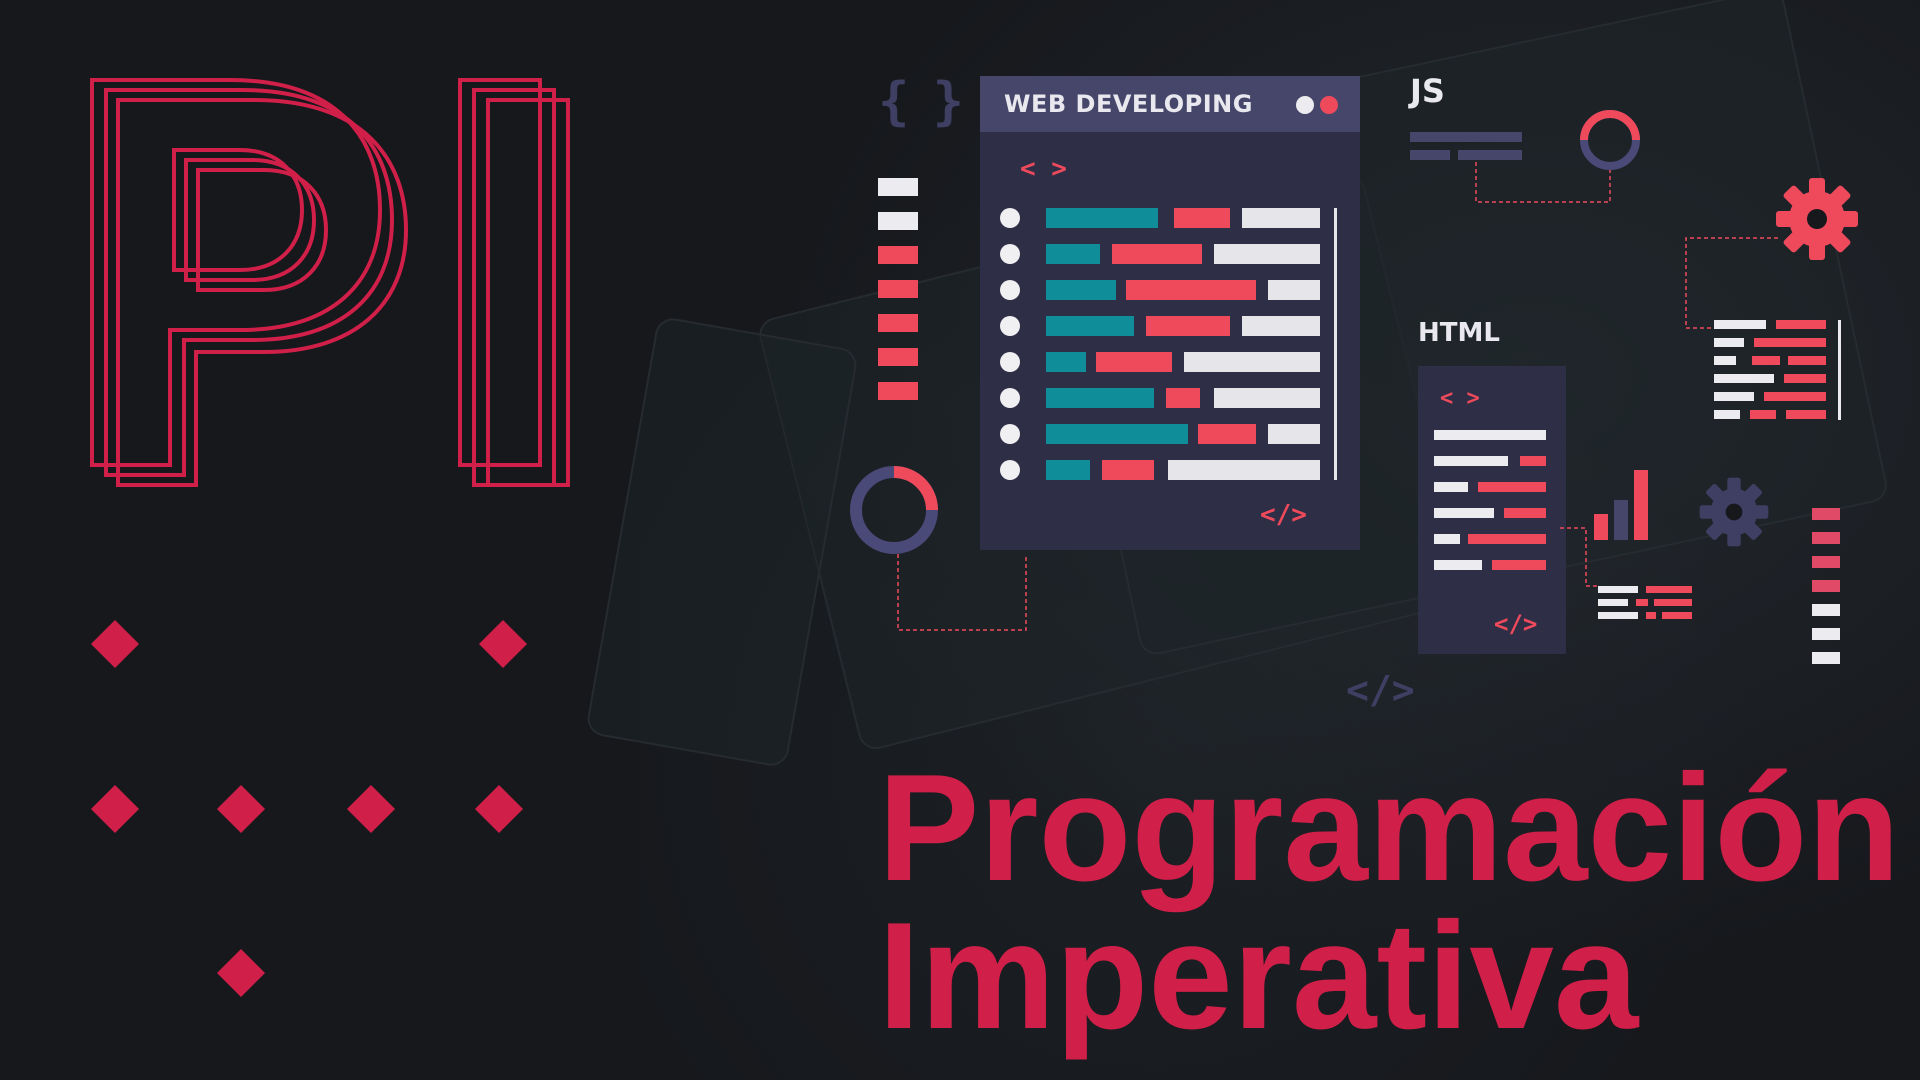  I want to click on web-developing-window: WEB DEVELOPING < > </>, so click(1170, 313).